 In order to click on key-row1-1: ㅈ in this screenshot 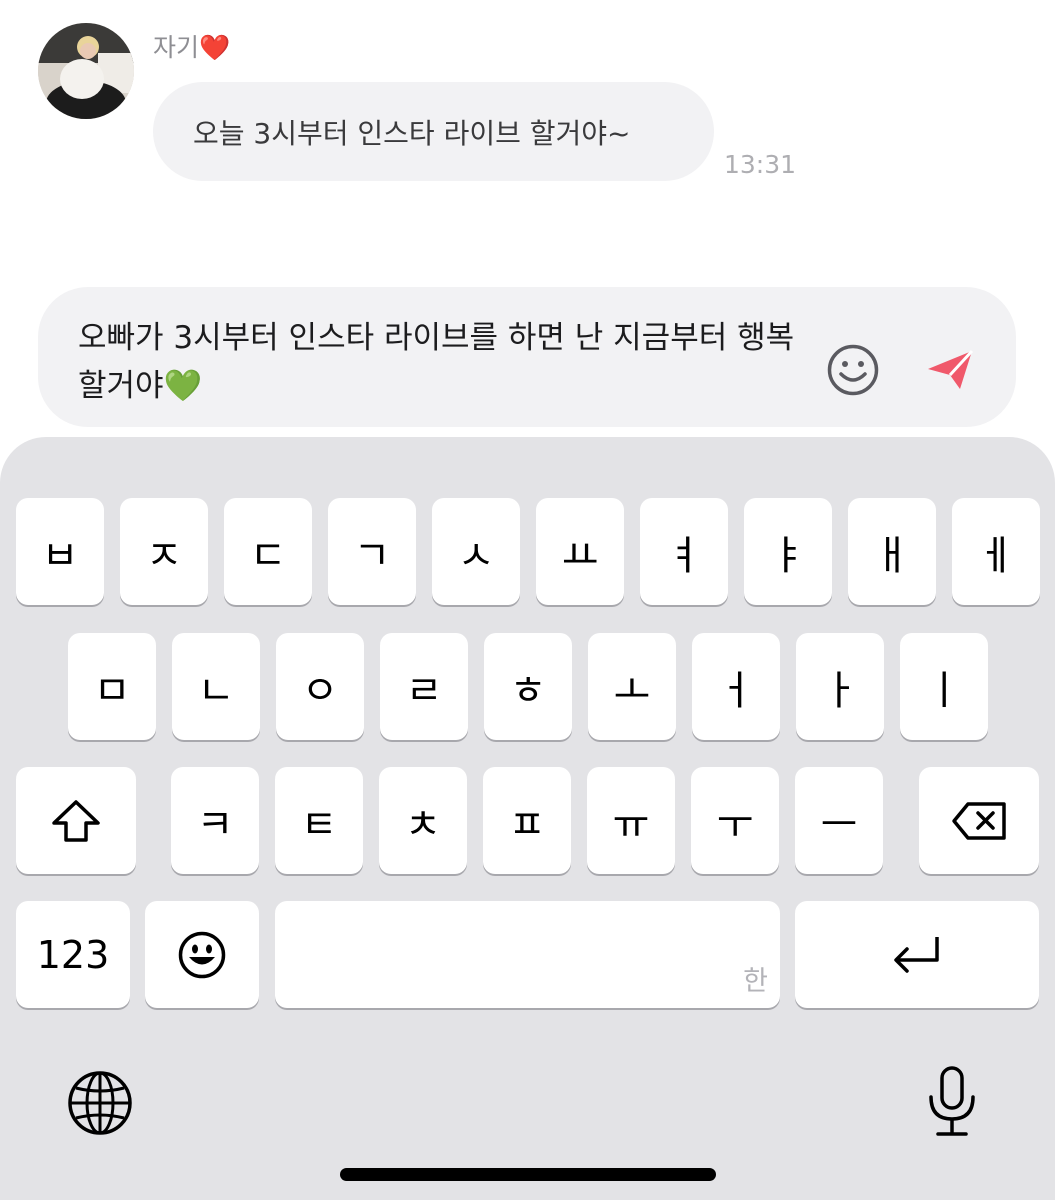, I will do `click(164, 551)`.